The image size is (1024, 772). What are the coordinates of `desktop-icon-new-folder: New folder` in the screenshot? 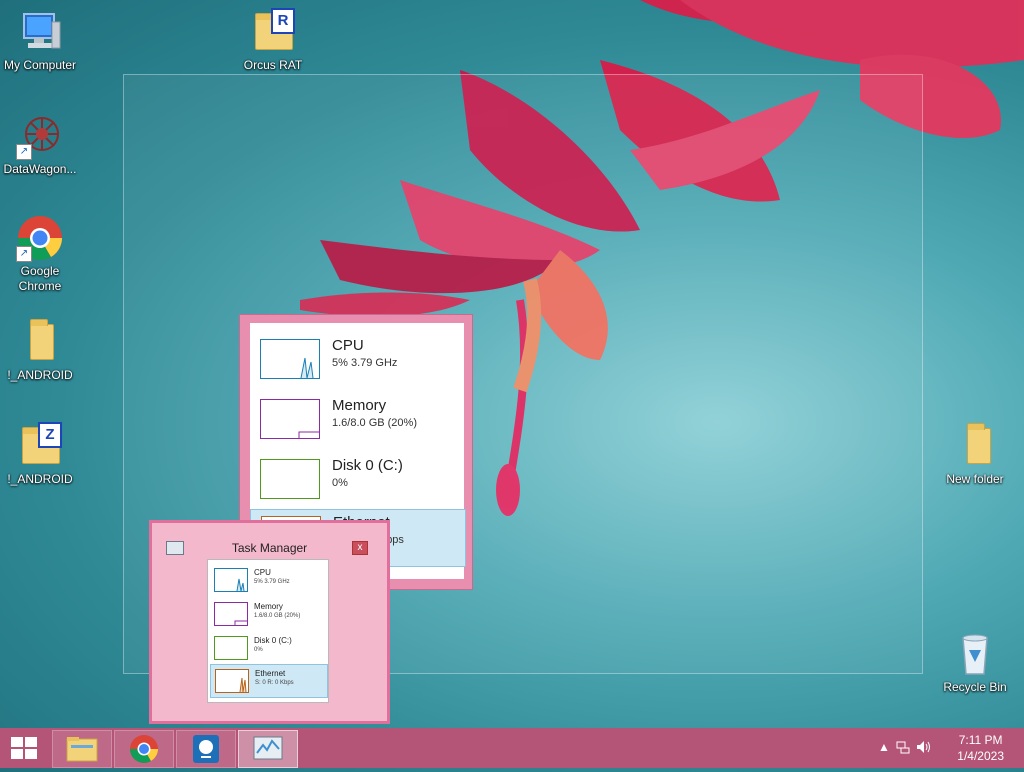 It's located at (975, 454).